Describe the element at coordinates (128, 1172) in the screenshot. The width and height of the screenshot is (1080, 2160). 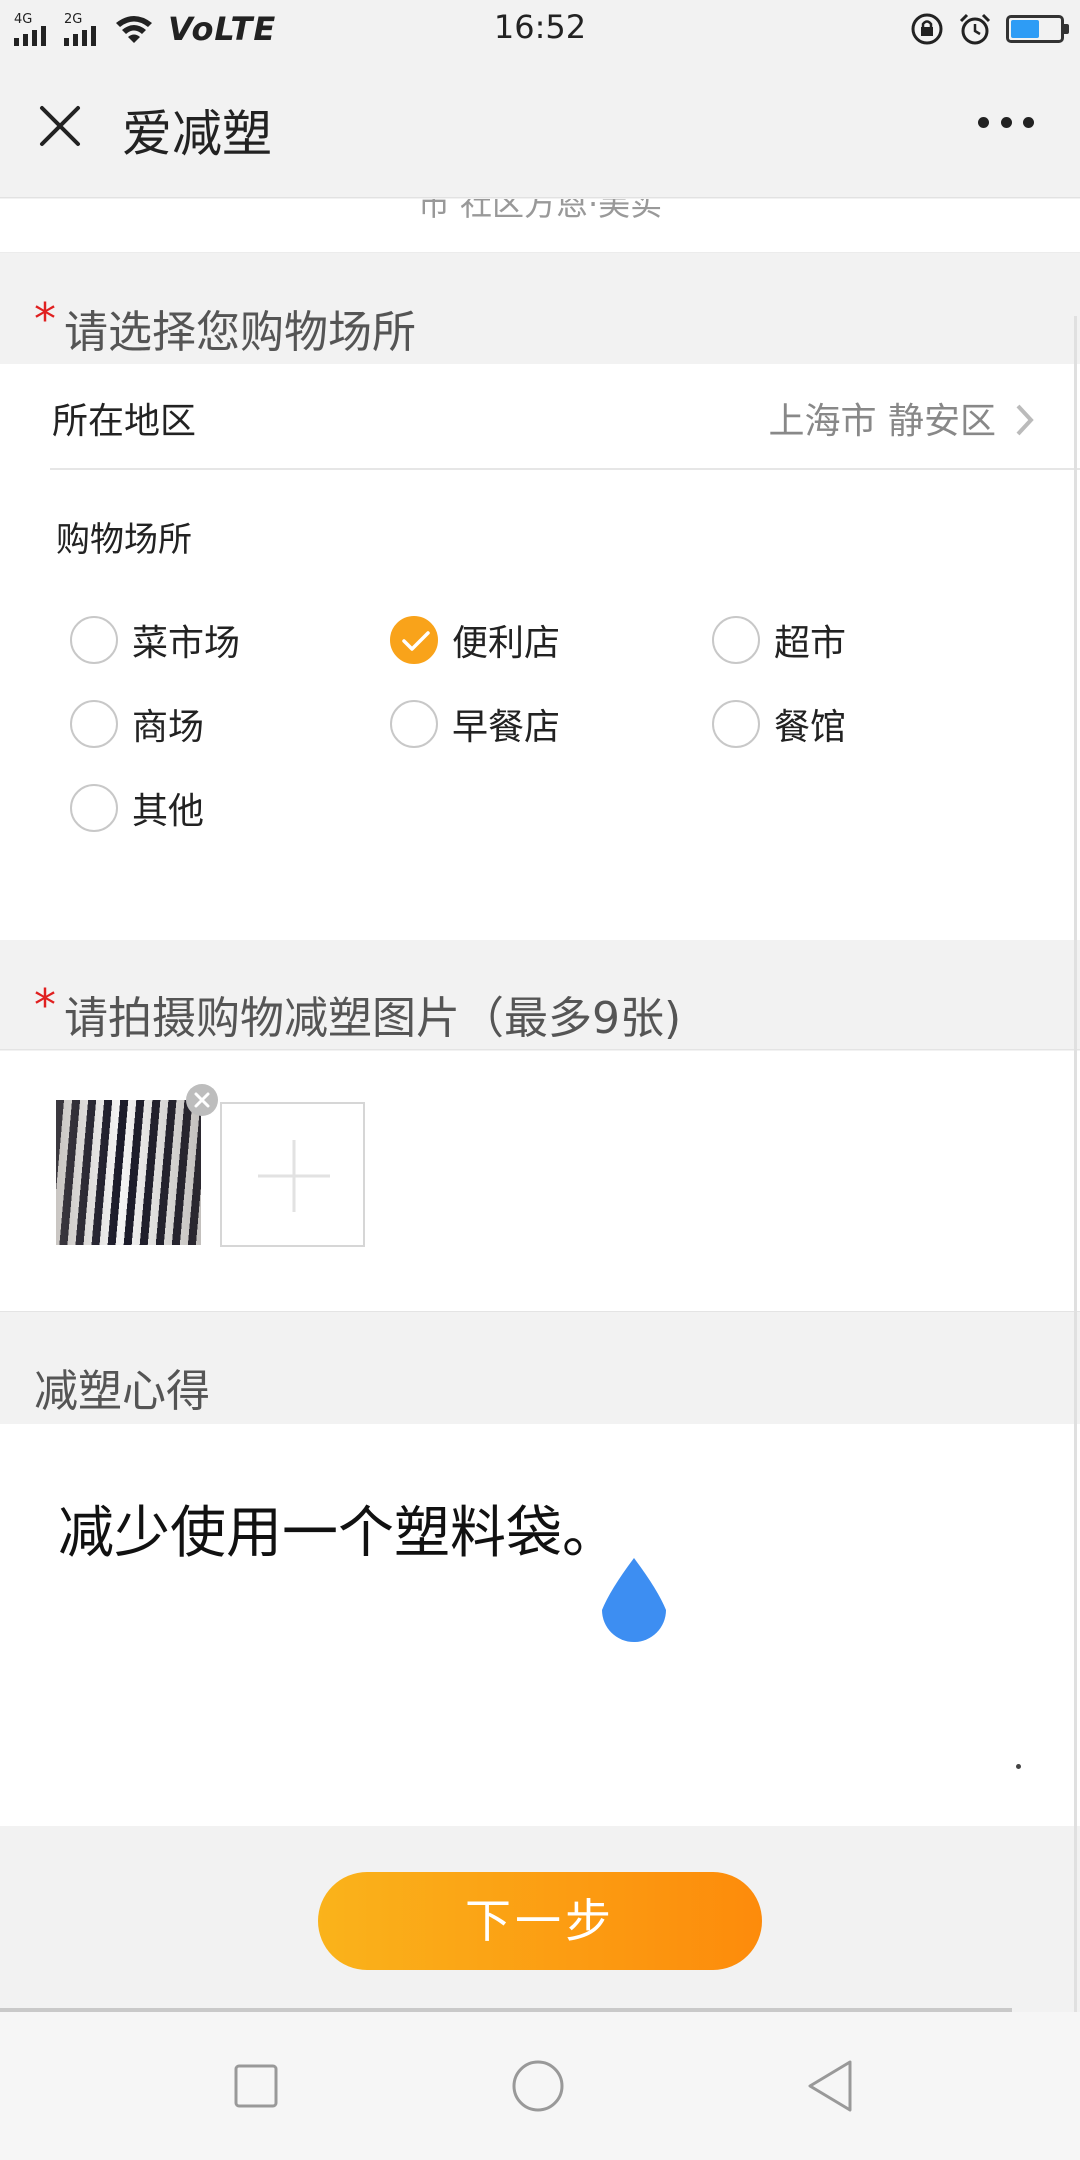
I see `uploaded-photo-thumbnail` at that location.